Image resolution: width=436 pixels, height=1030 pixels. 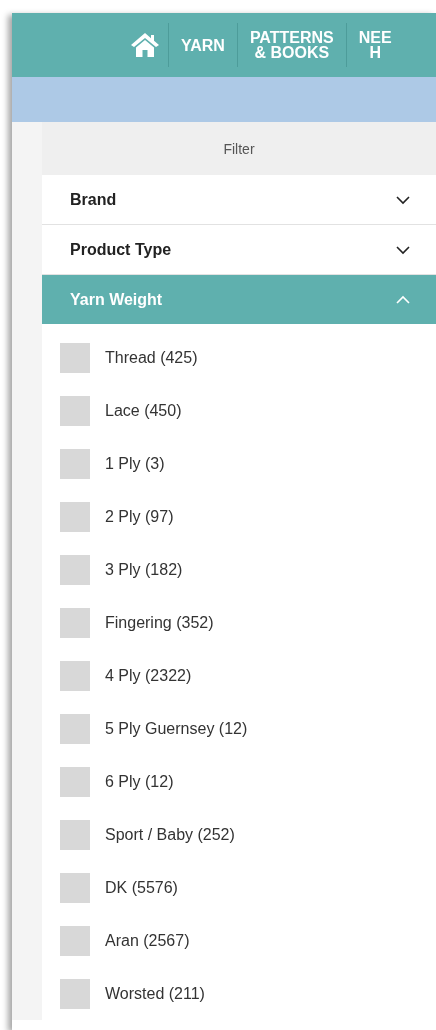 What do you see at coordinates (143, 410) in the screenshot?
I see `option-label: Lace (450)` at bounding box center [143, 410].